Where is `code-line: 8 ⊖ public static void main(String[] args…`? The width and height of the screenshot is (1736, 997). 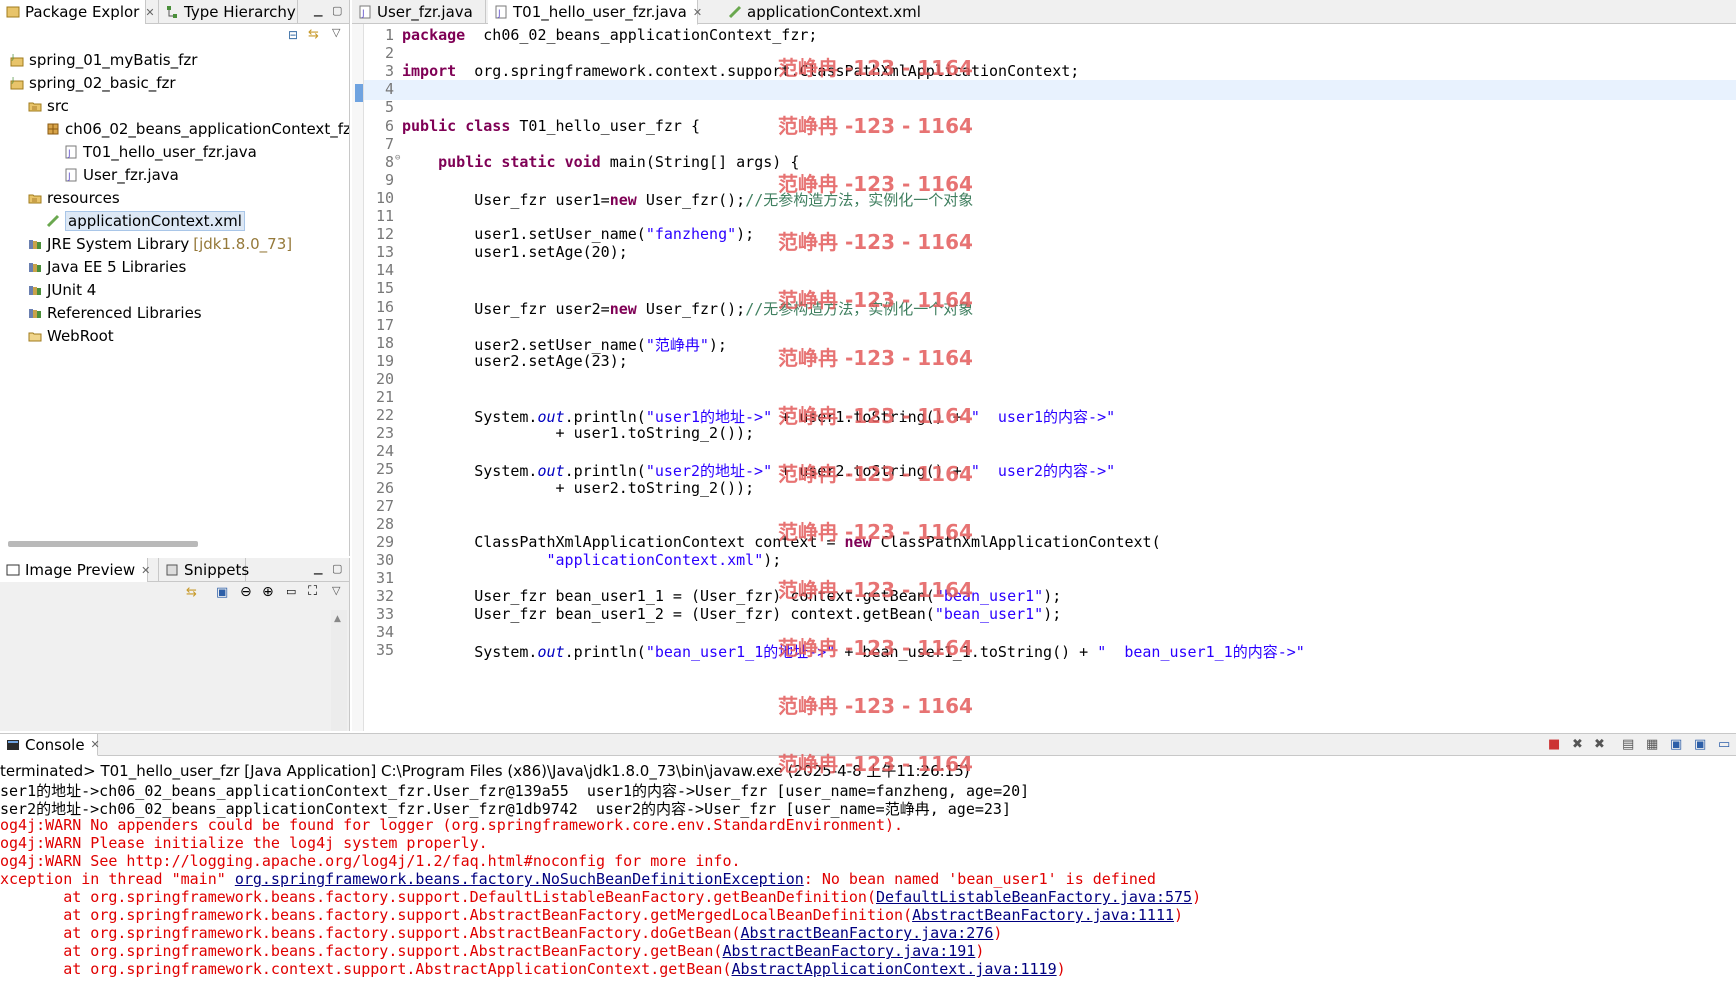
code-line: 8 ⊖ public static void main(String[] args… is located at coordinates (1050, 163).